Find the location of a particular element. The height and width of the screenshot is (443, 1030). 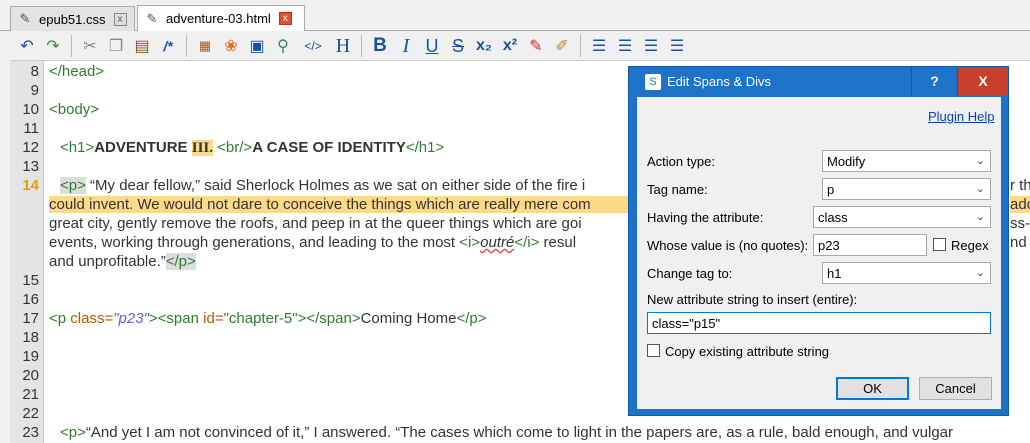

plugin-help-link: Plugin Help is located at coordinates (961, 116).